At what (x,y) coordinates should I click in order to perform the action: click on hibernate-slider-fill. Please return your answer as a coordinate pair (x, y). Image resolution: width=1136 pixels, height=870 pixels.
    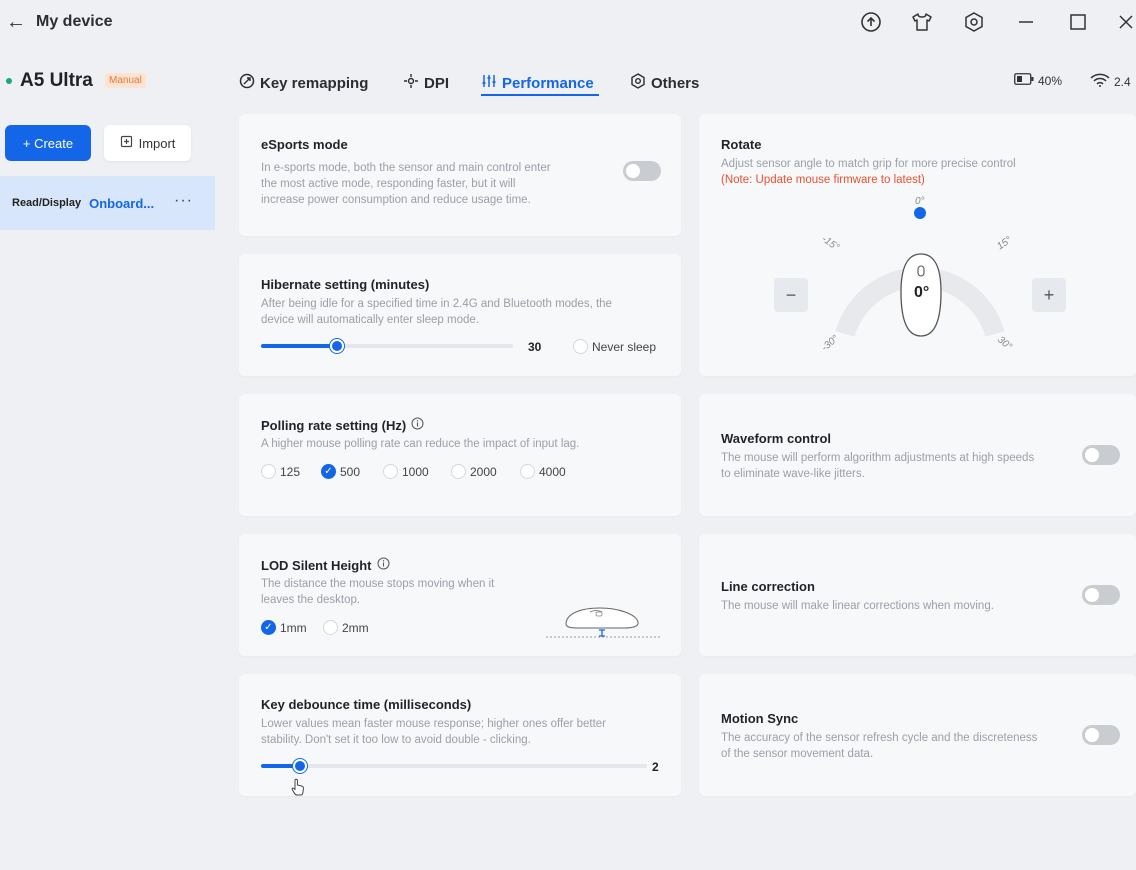
    Looking at the image, I should click on (299, 346).